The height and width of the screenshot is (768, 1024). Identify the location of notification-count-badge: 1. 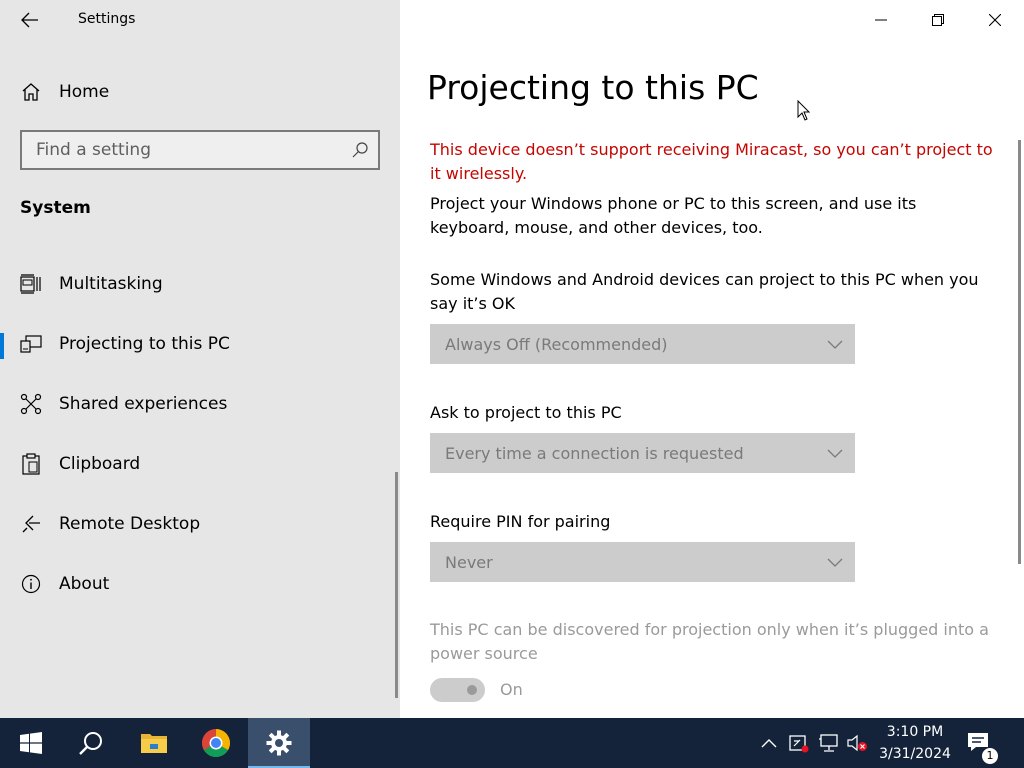
(990, 756).